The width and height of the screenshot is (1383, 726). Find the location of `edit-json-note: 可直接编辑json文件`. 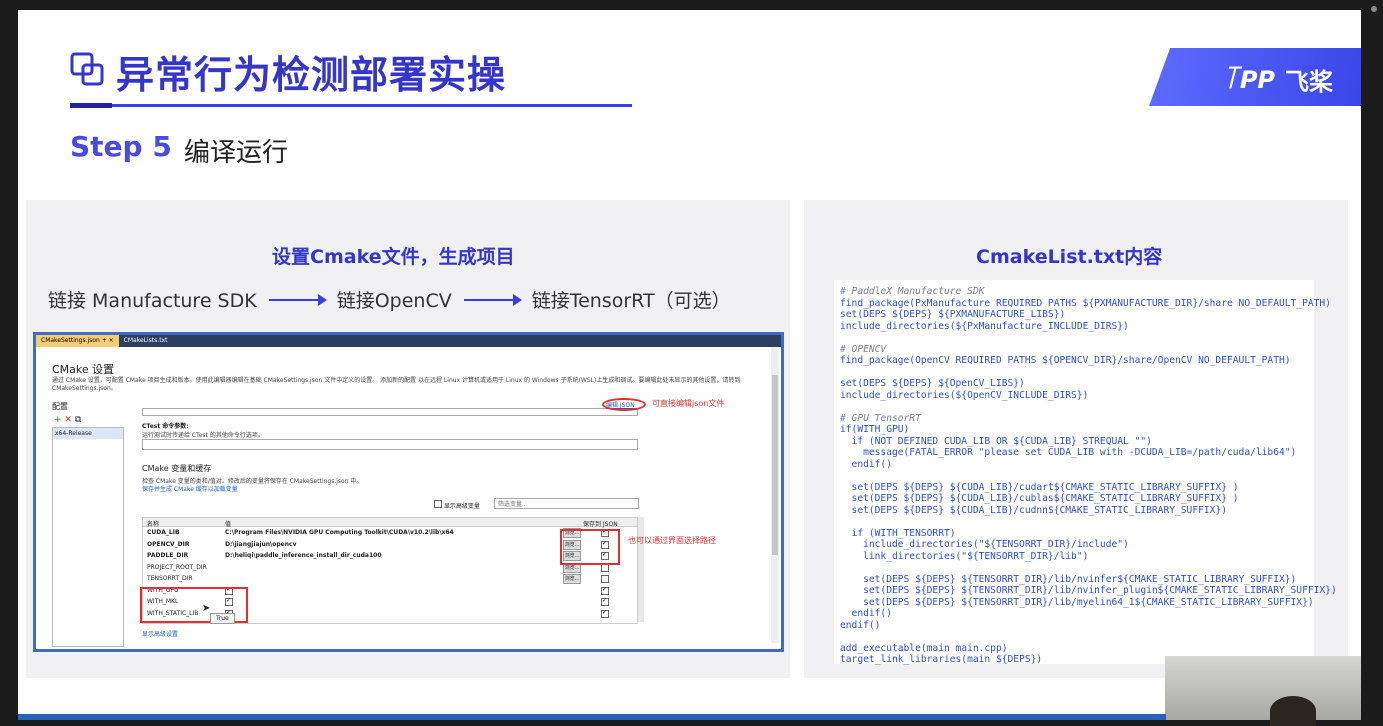

edit-json-note: 可直接编辑json文件 is located at coordinates (688, 403).